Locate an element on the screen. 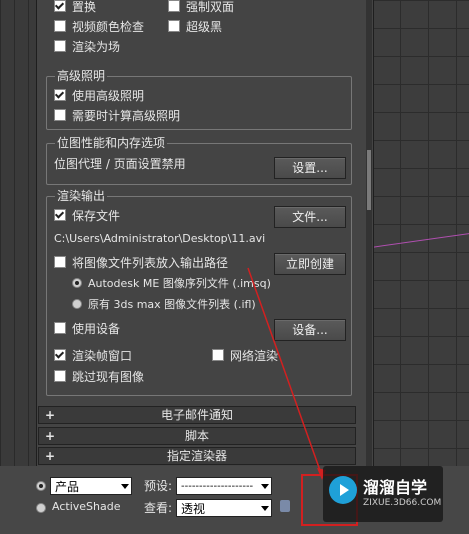 This screenshot has height=534, width=469. view-label: 查看: is located at coordinates (158, 508).